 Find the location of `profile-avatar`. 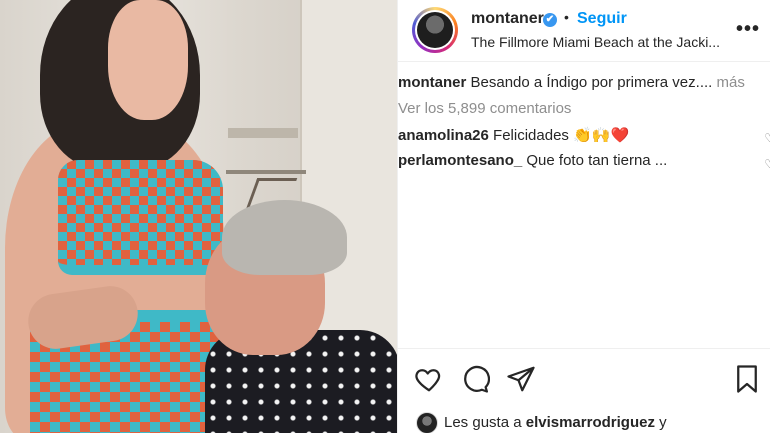

profile-avatar is located at coordinates (435, 30).